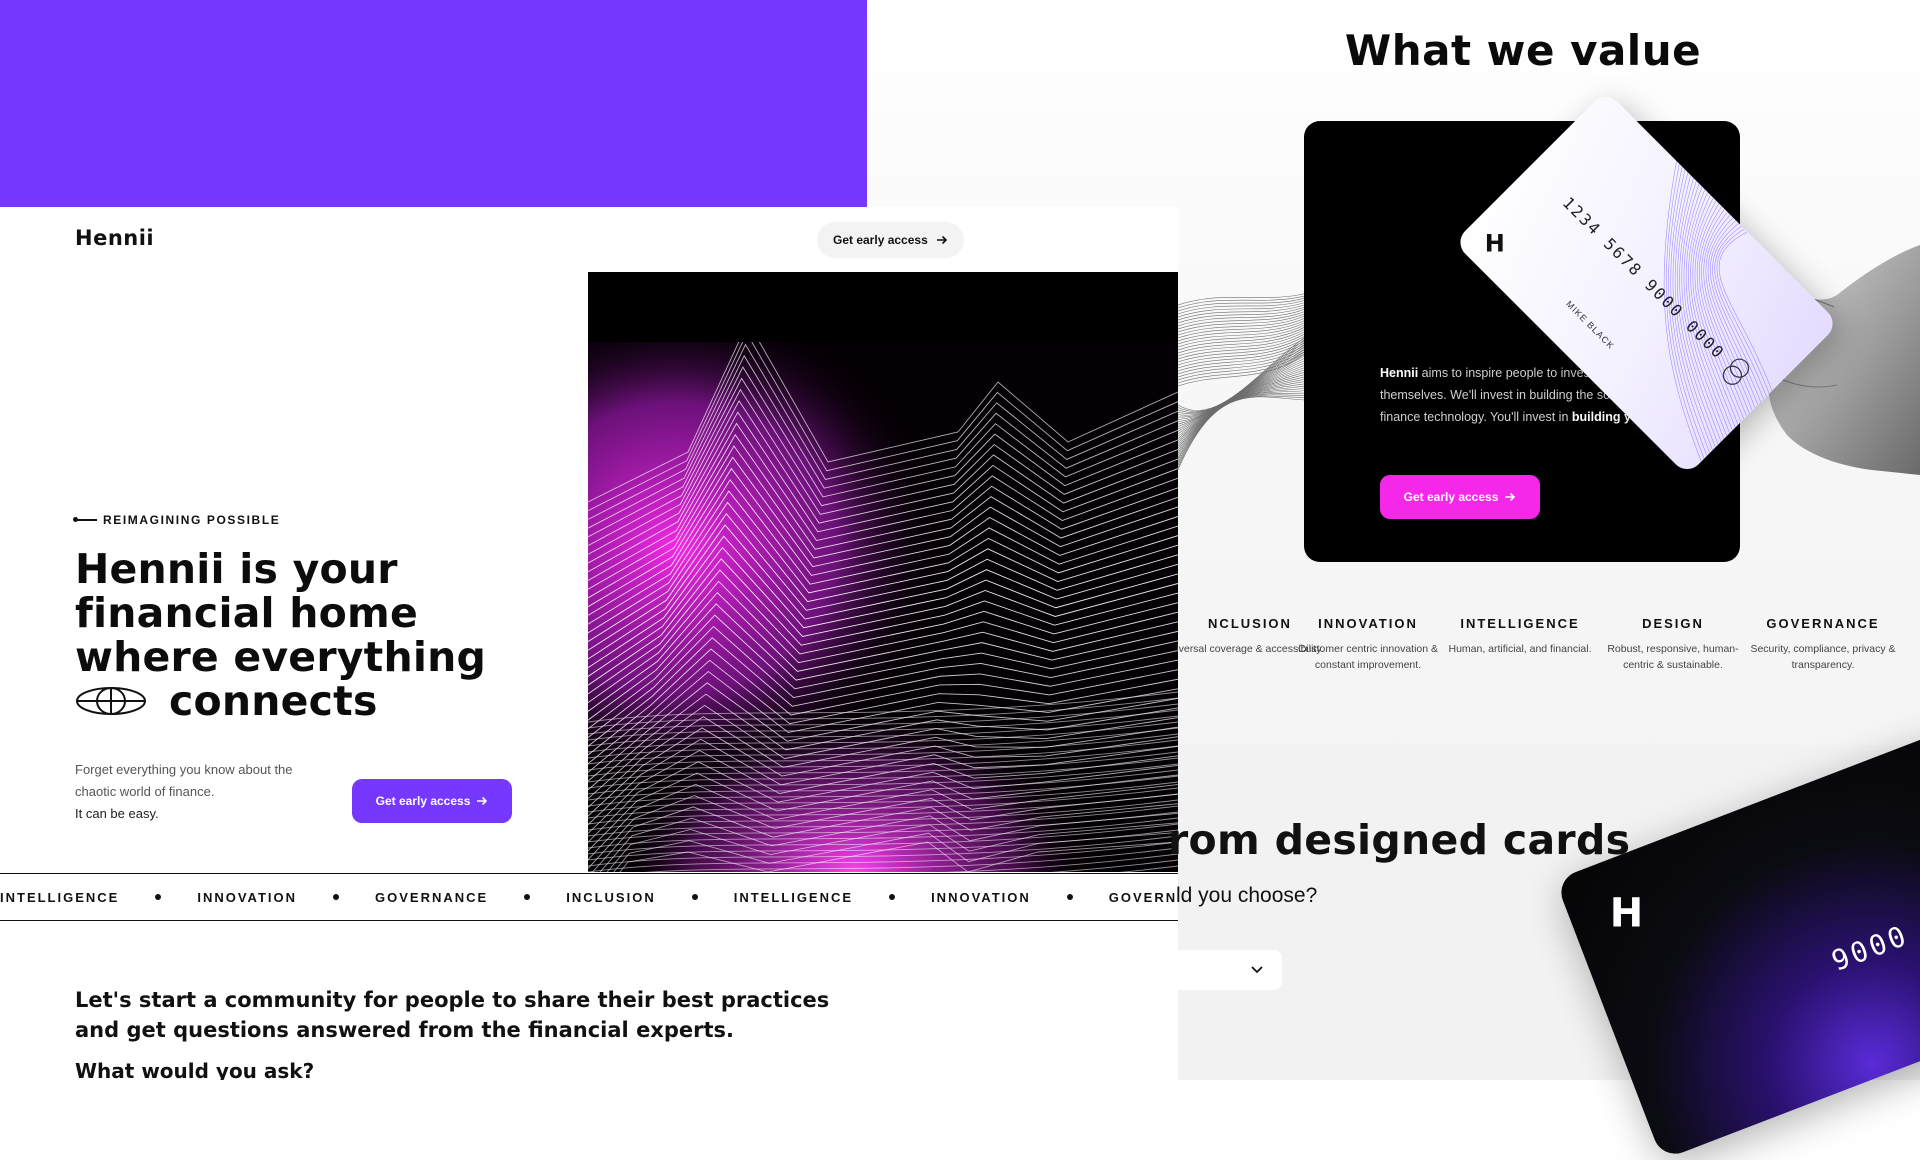 The height and width of the screenshot is (1160, 1920). I want to click on value-item-title: DESIGN, so click(1673, 623).